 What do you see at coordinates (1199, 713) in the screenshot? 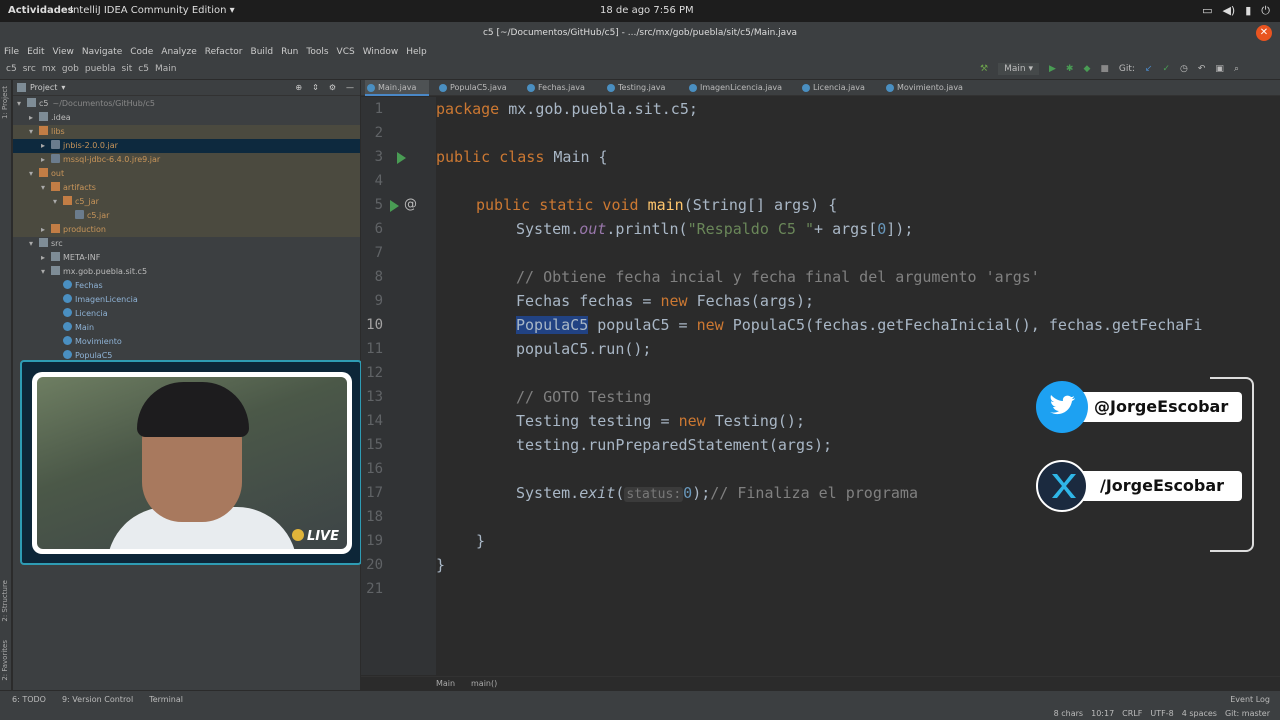
I see `indent-setting: 4 spaces` at bounding box center [1199, 713].